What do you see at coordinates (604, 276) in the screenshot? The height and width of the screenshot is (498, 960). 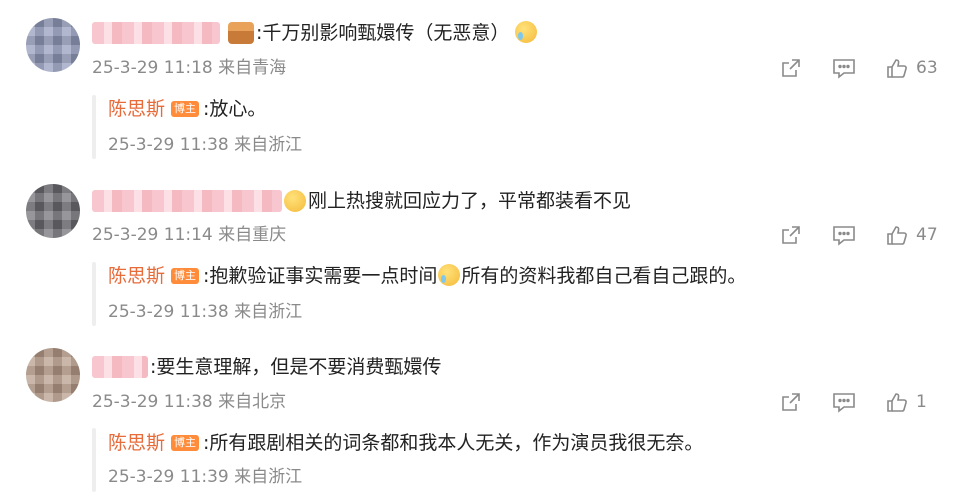 I see `reply-text-continued: 所有的资料我都自己看自己跟的。` at bounding box center [604, 276].